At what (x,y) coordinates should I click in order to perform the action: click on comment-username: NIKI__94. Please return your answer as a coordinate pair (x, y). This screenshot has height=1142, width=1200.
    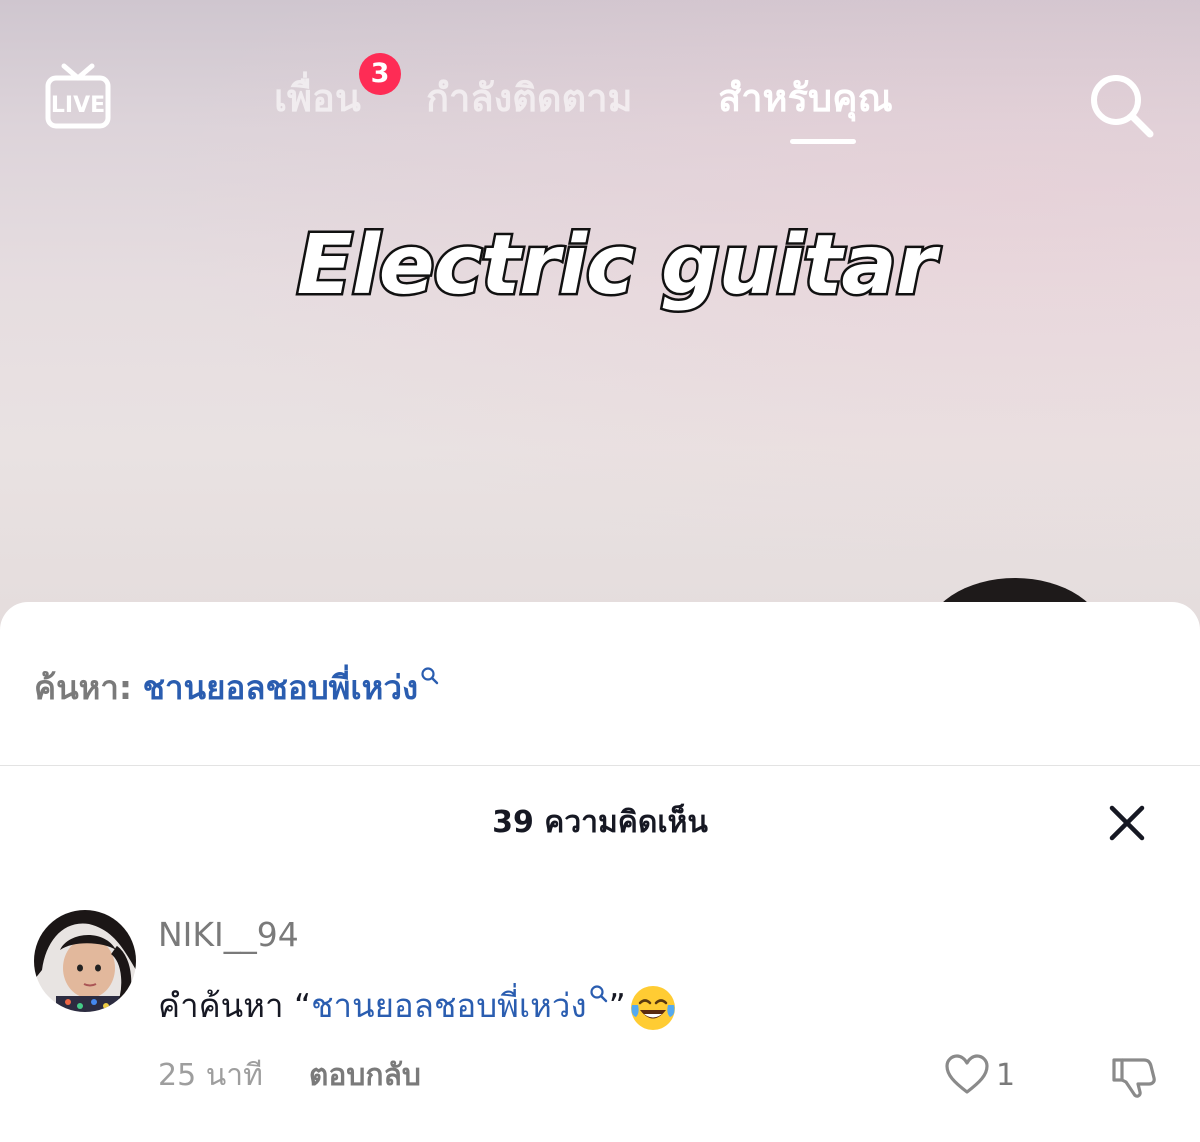
    Looking at the image, I should click on (228, 935).